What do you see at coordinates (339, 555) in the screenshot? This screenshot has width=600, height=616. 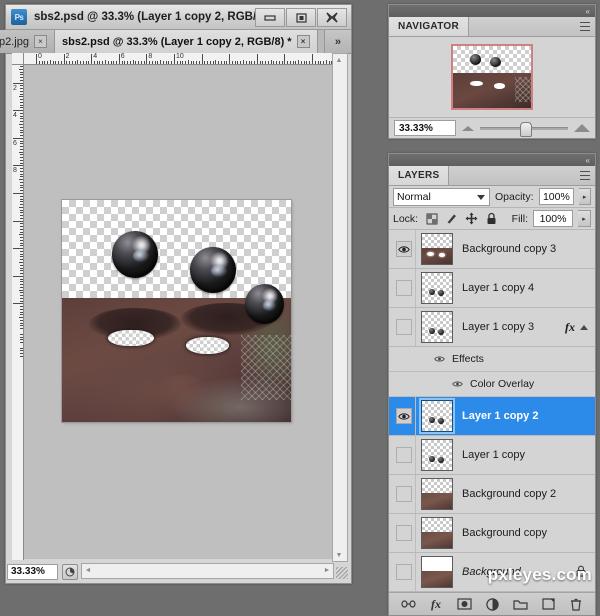 I see `scroll-down-arrow: ▼` at bounding box center [339, 555].